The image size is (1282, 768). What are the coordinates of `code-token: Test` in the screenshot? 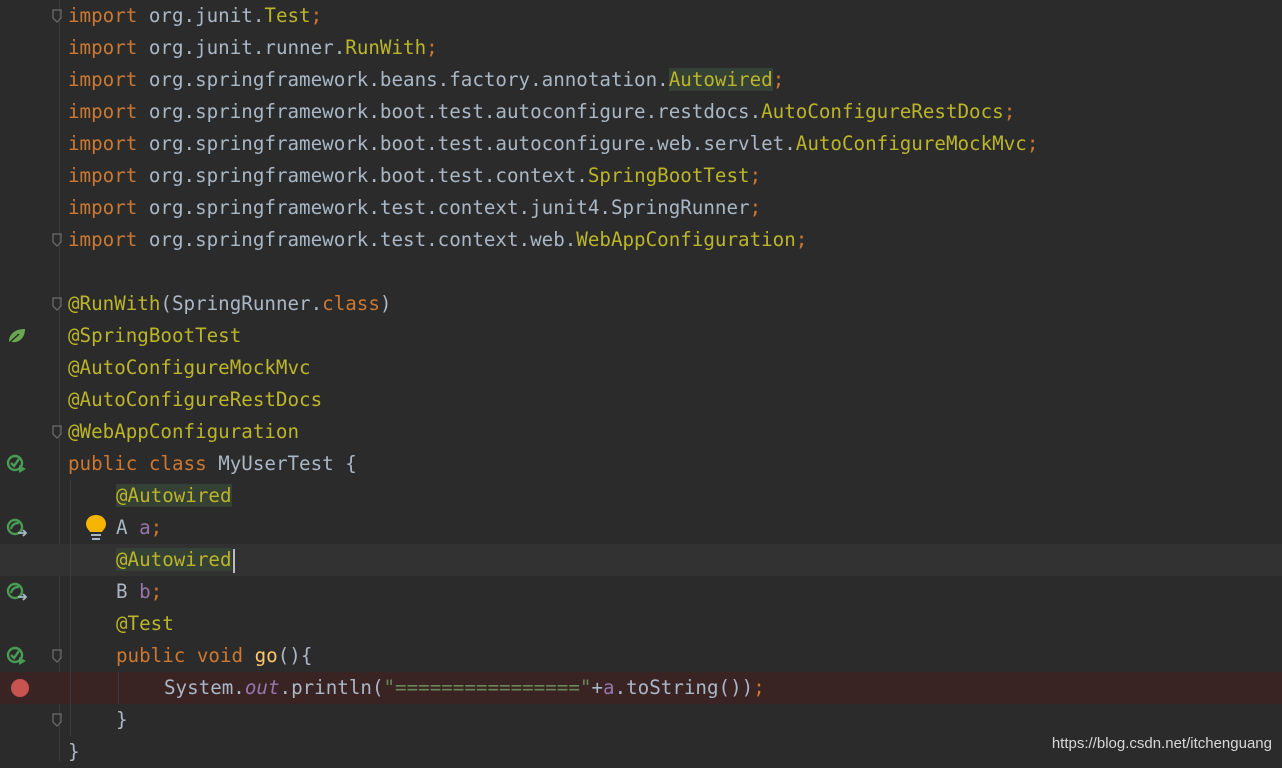 It's located at (287, 15).